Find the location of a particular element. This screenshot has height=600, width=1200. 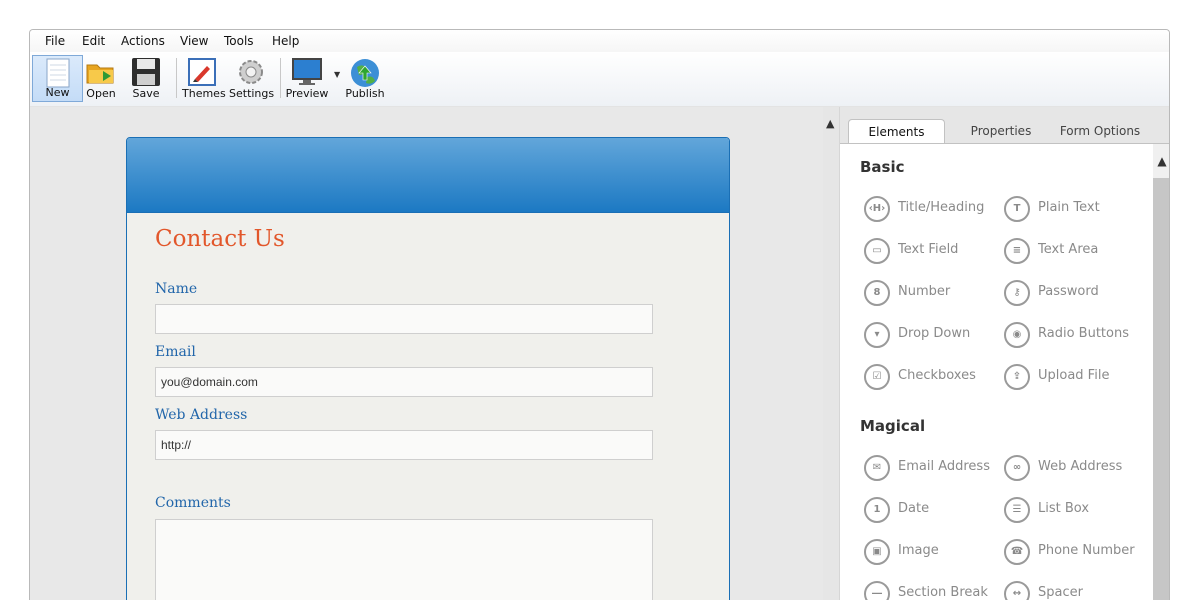

link-icon: ∞ is located at coordinates (1017, 468).